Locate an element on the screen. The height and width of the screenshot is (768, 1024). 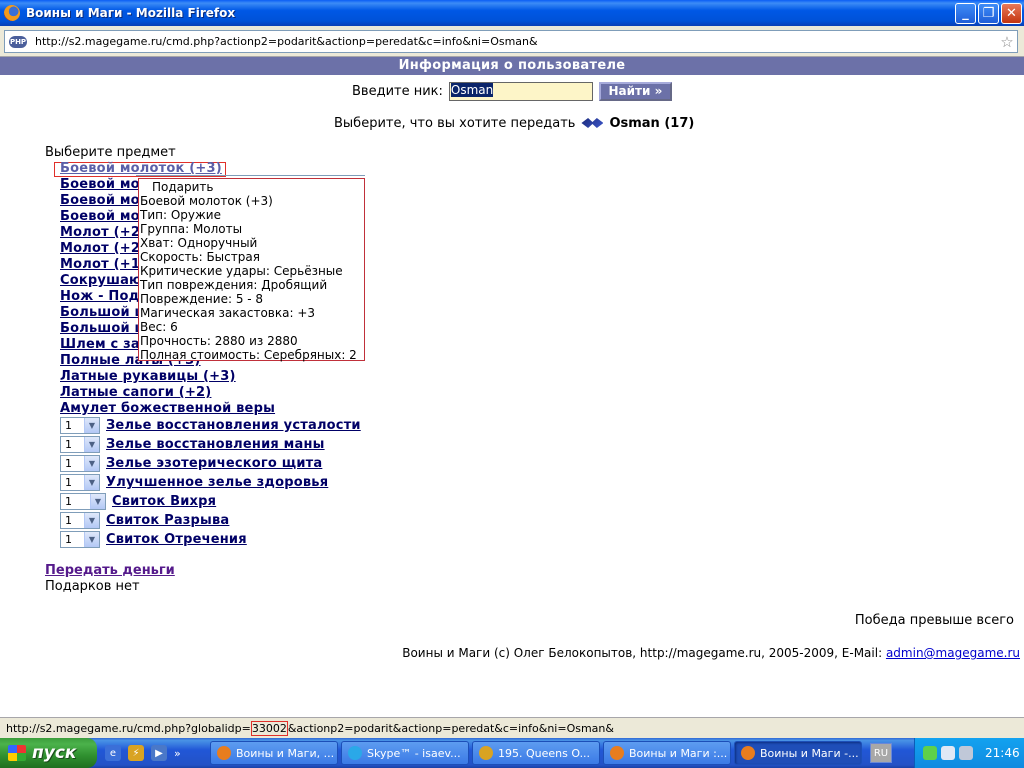
potion-row: 1 ▼ Зелье восстановления усталости is located at coordinates (210, 425).